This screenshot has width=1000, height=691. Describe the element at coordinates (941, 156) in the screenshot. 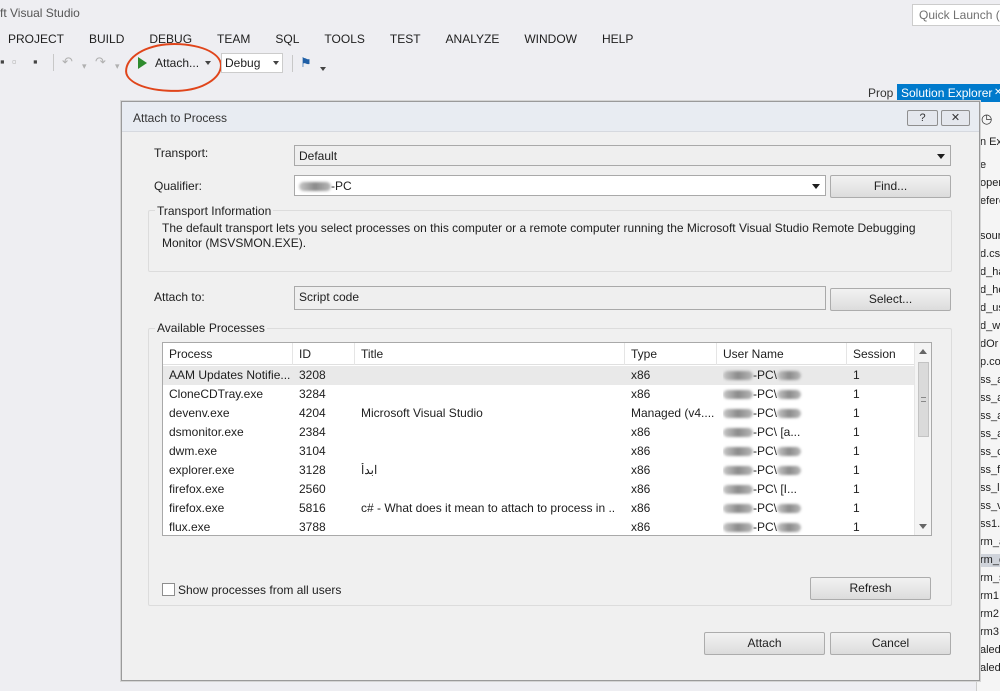

I see `chevron-down-icon` at that location.